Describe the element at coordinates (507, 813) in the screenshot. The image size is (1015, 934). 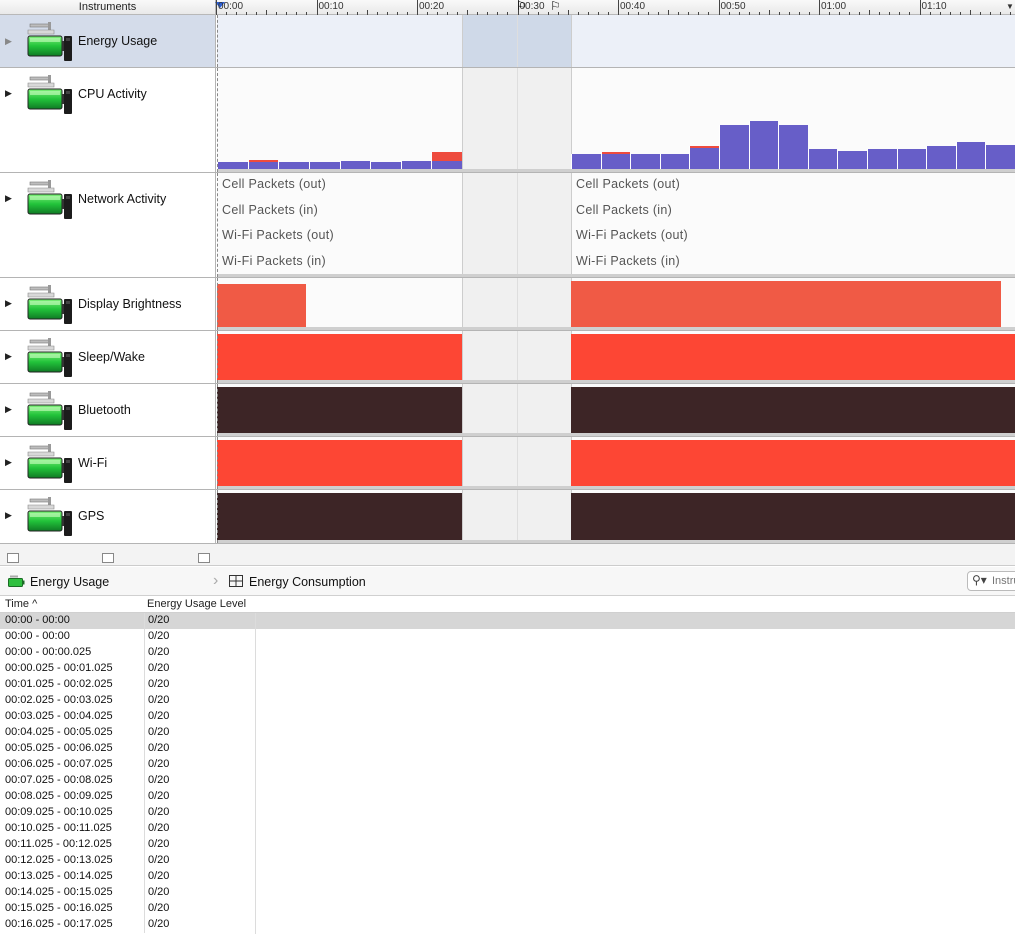
I see `table-row: 00:09.025 - 00:10.025 0/20` at that location.